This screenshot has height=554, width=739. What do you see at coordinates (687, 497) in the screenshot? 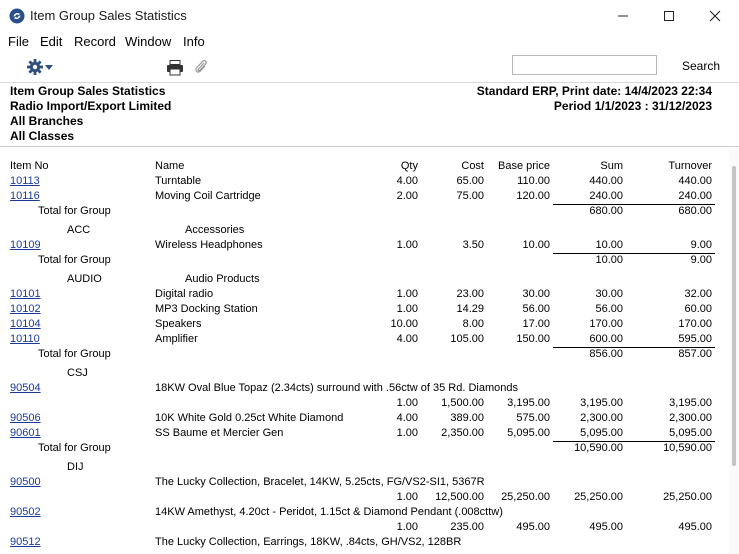
I see `item-turnover: 25,250.00` at bounding box center [687, 497].